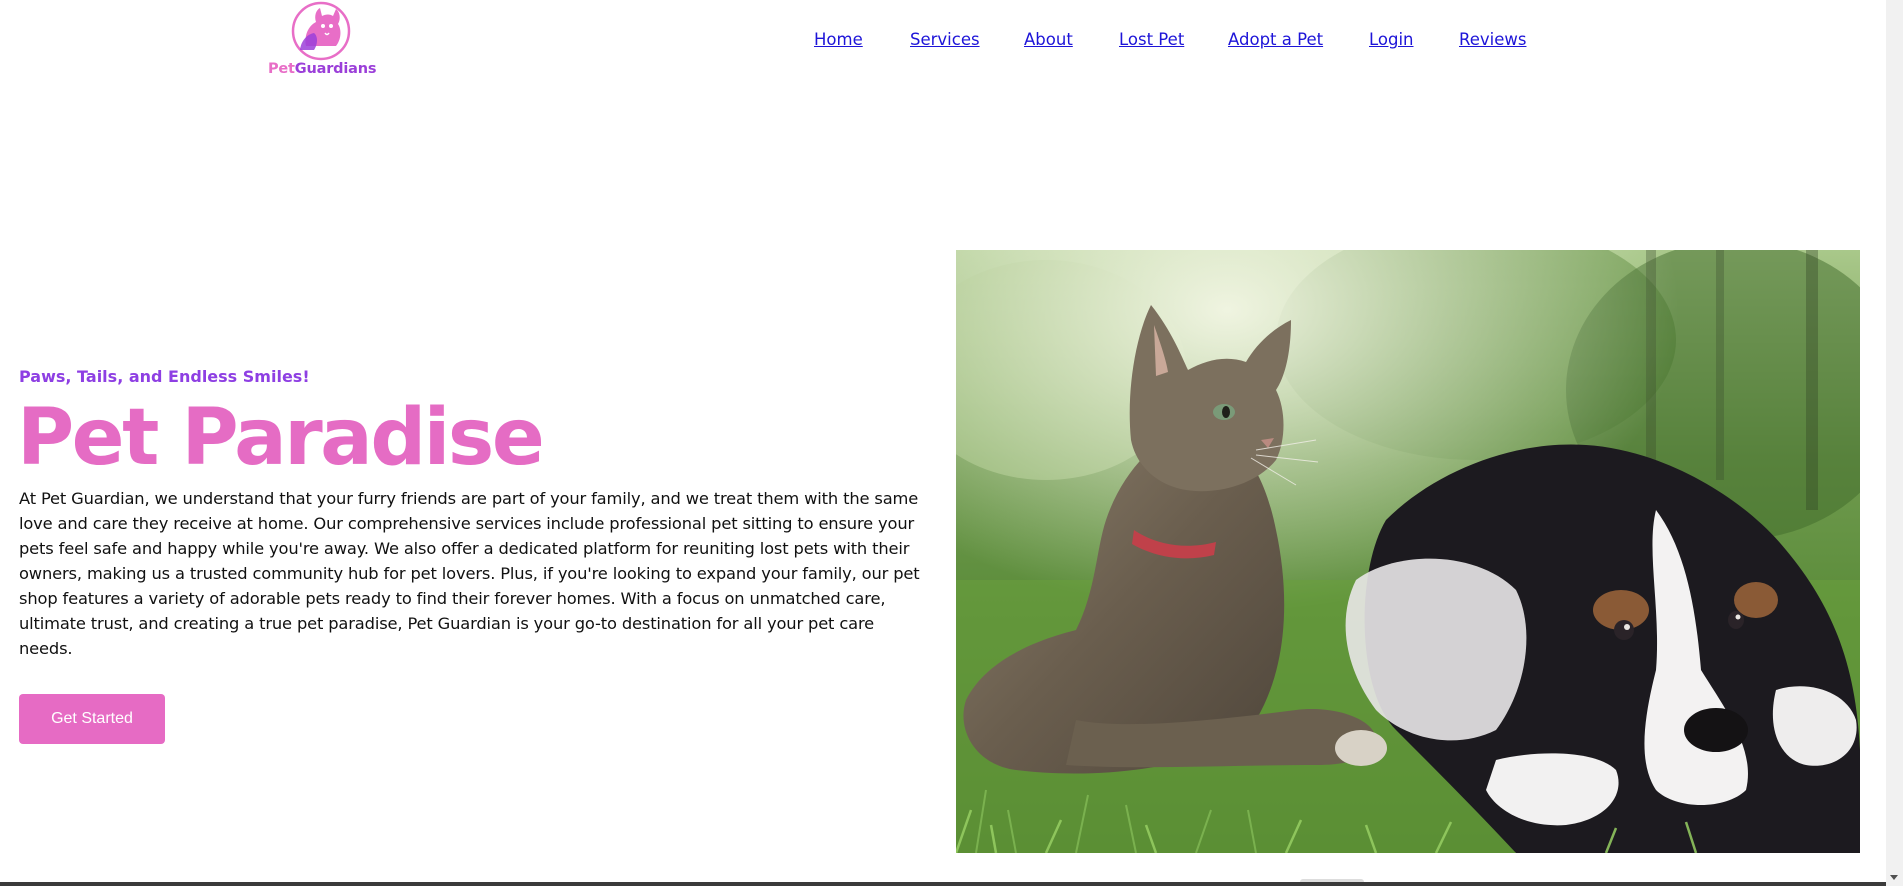 The image size is (1903, 886). I want to click on vertical-scrollbar, so click(1894, 443).